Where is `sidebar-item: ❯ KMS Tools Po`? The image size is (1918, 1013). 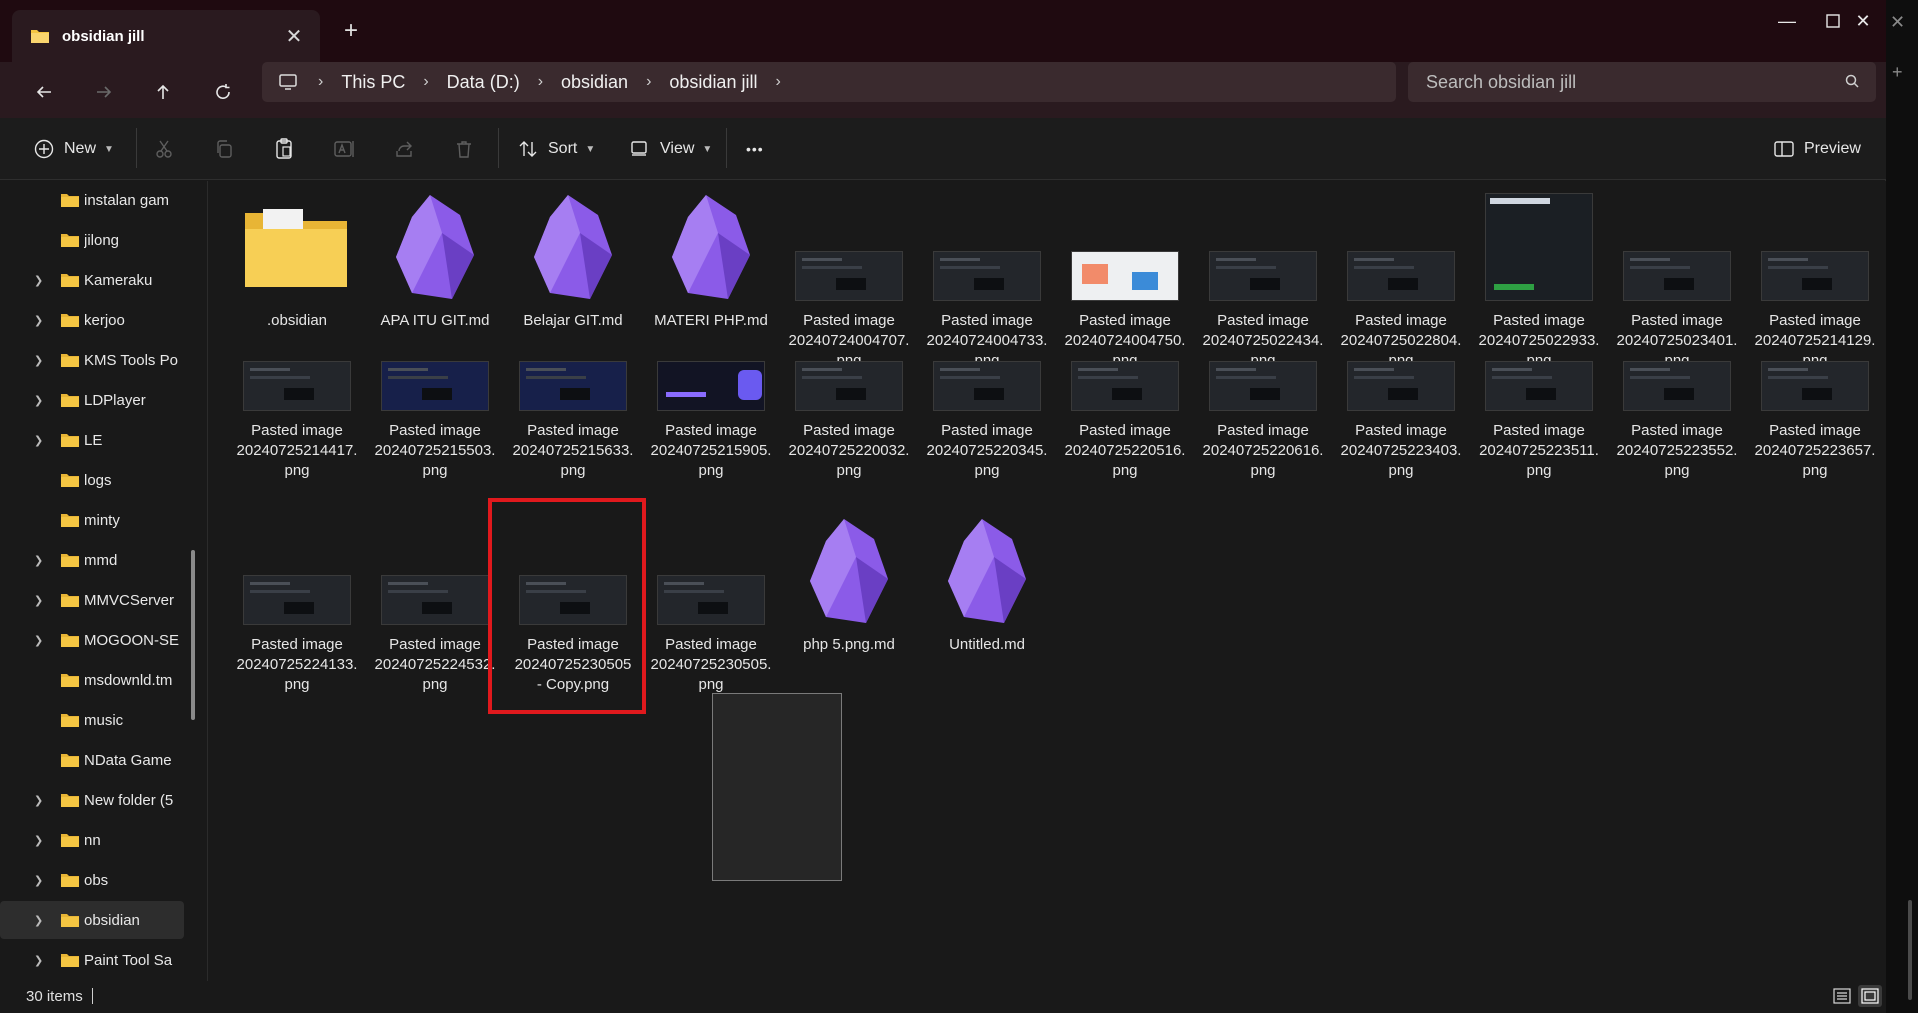 sidebar-item: ❯ KMS Tools Po is located at coordinates (92, 360).